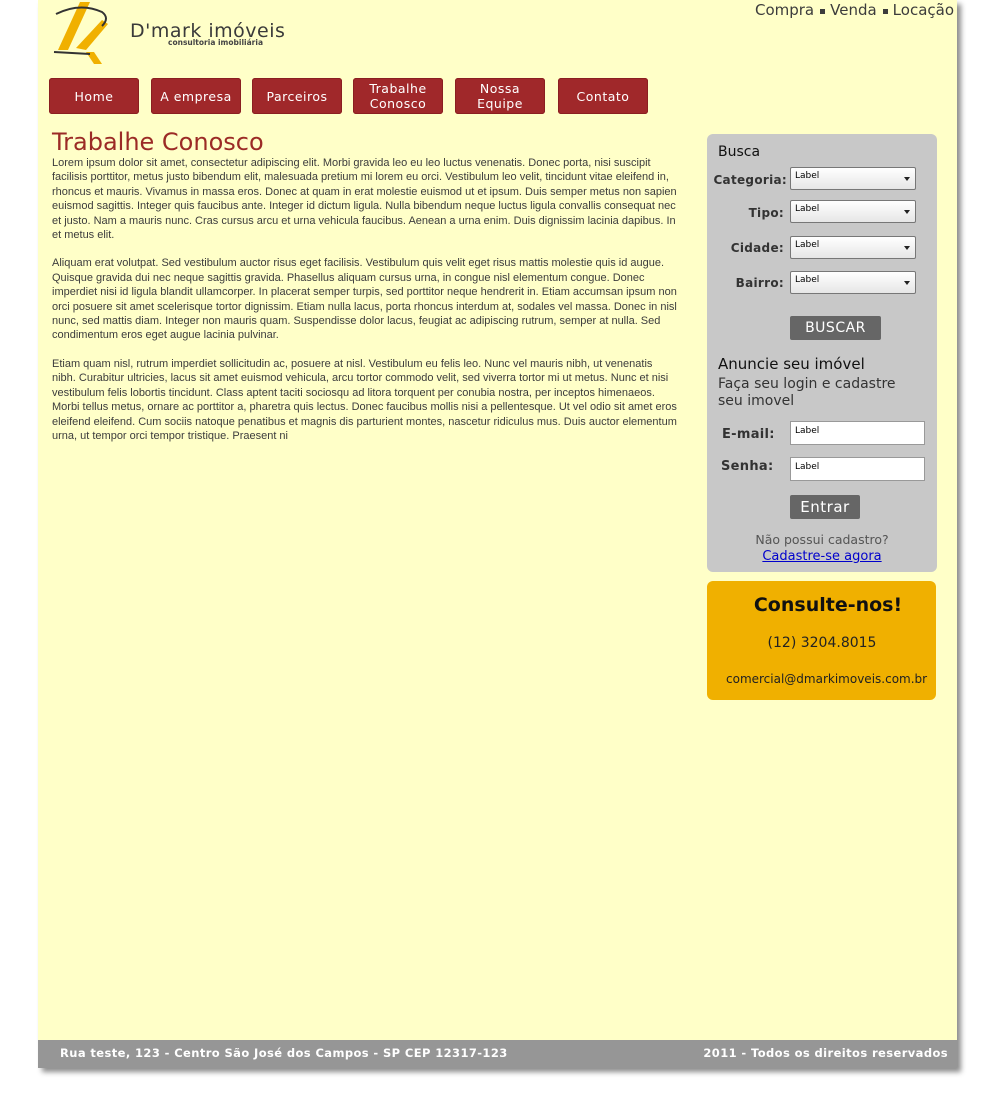 The height and width of the screenshot is (1100, 1000). I want to click on neighborhood-select-value: Label, so click(807, 280).